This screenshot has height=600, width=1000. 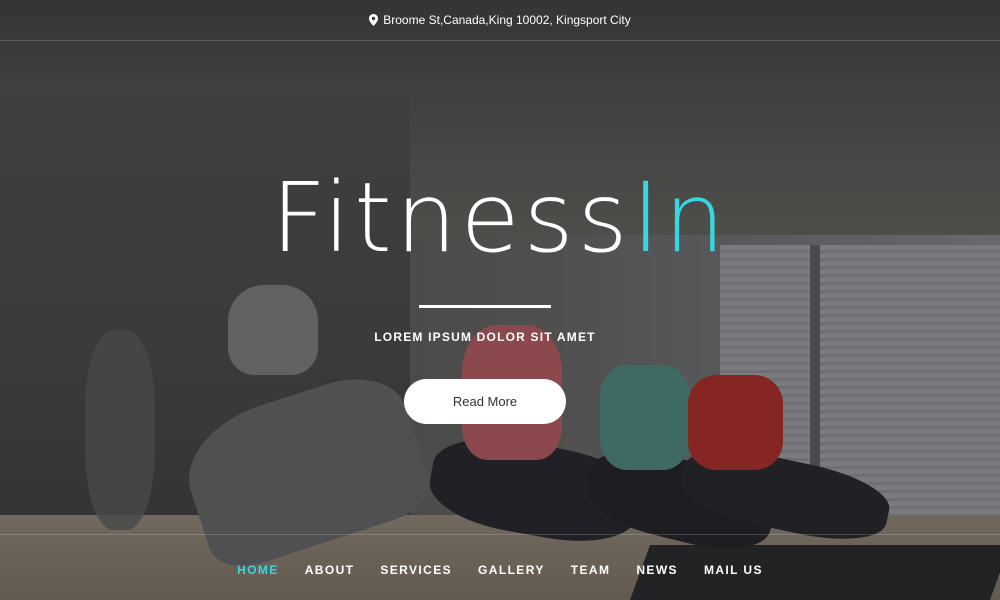 I want to click on nav-item-team: TEAM, so click(x=591, y=570).